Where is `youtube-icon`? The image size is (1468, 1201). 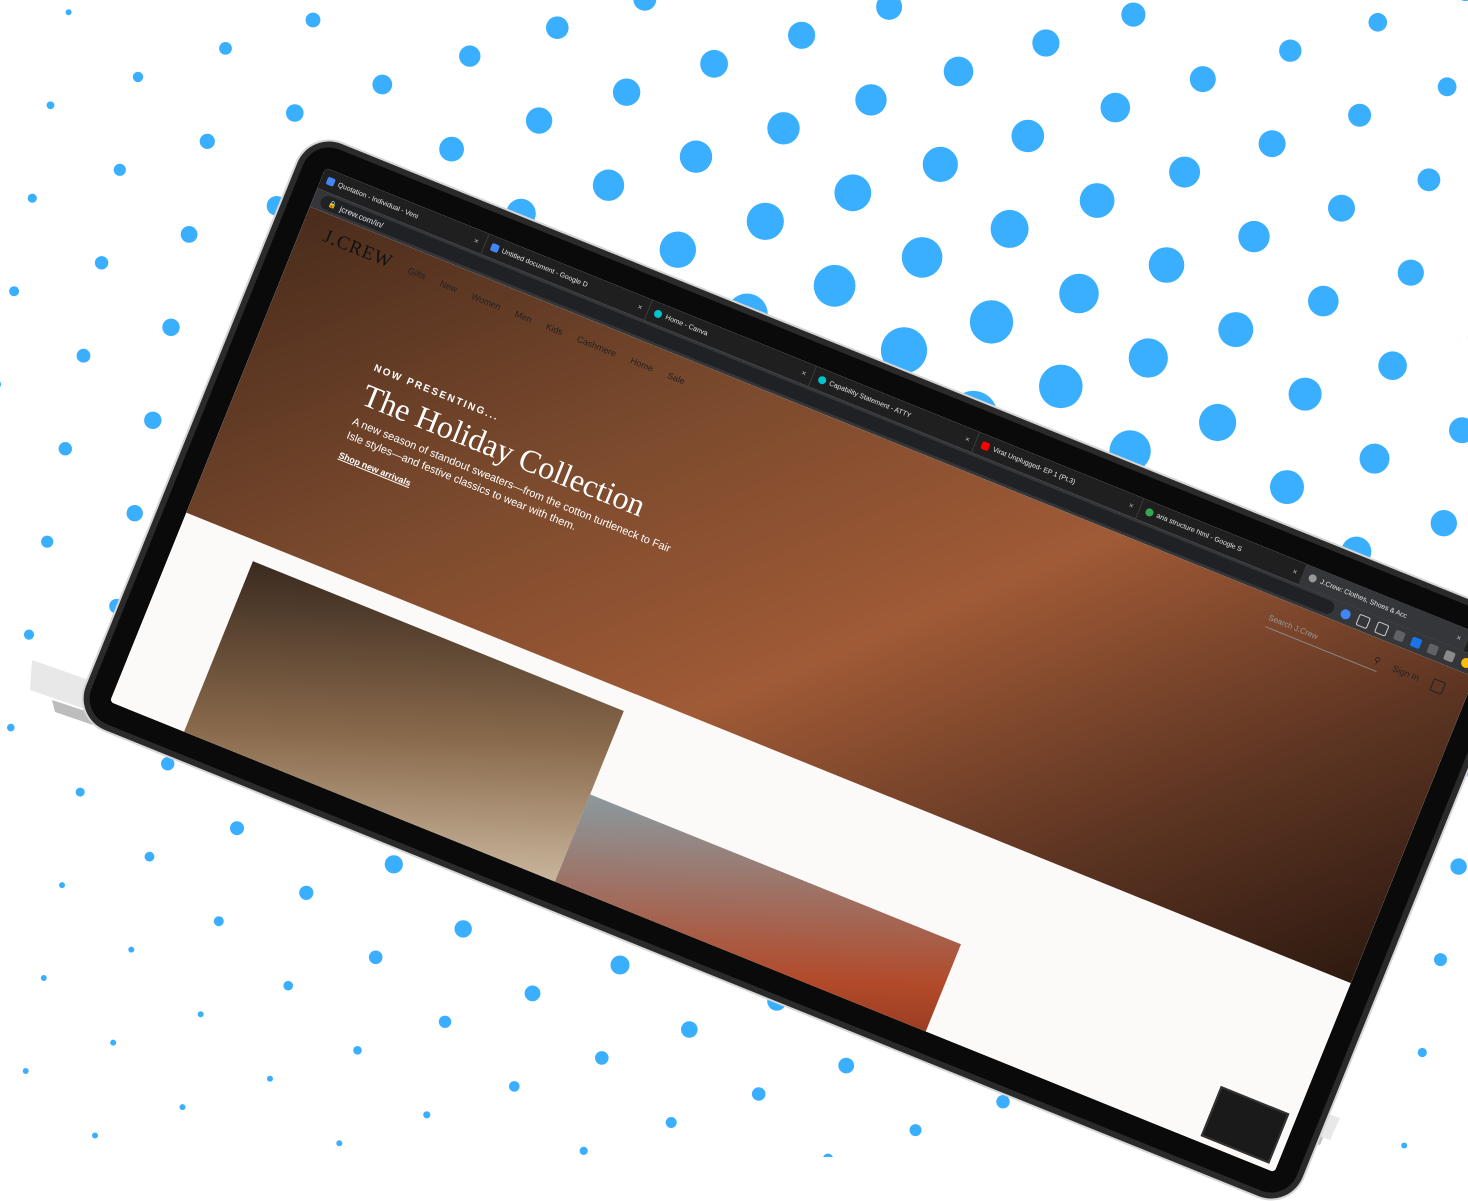
youtube-icon is located at coordinates (985, 446).